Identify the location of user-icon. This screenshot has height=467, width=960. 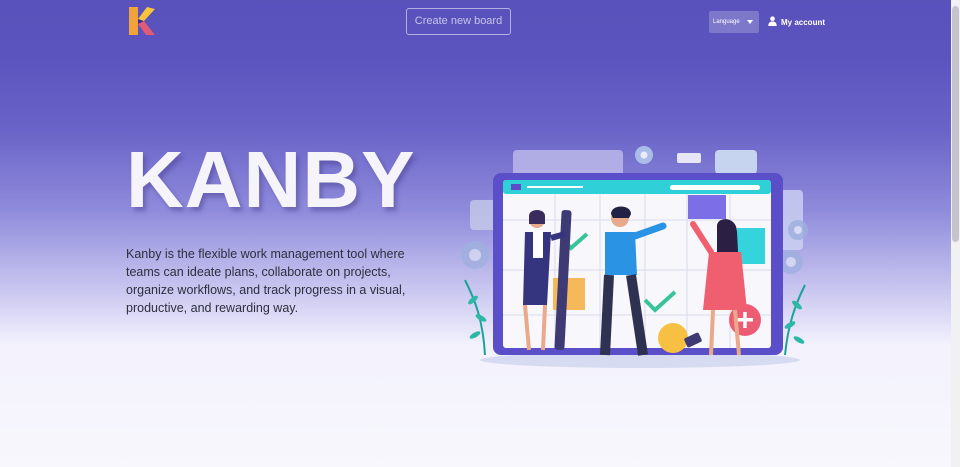
(772, 22).